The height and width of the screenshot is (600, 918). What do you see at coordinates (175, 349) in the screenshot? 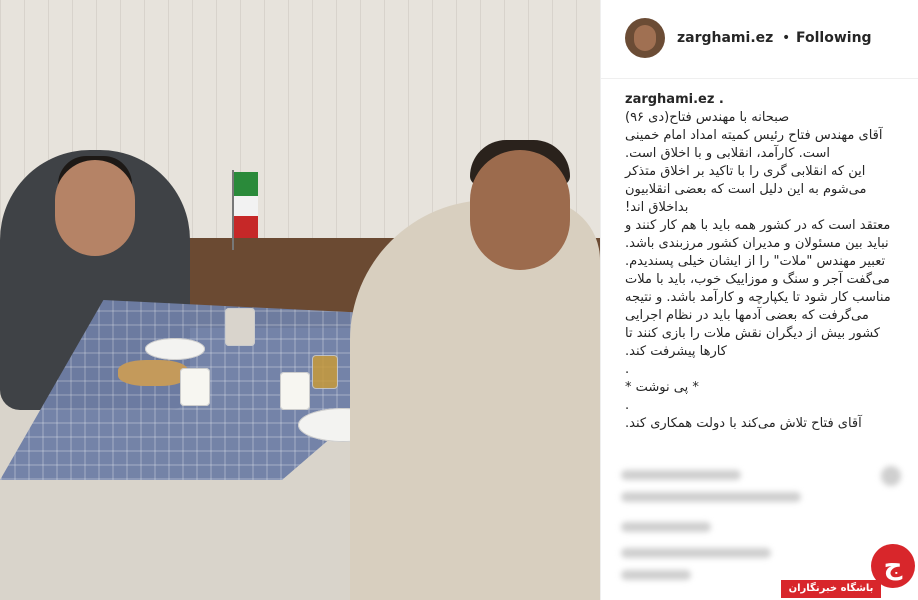
I see `plate` at bounding box center [175, 349].